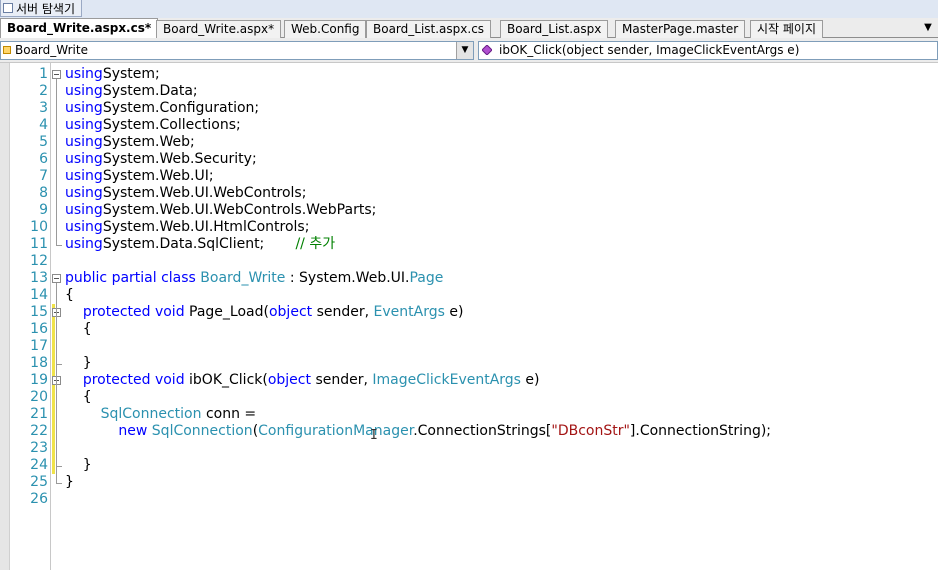  I want to click on code-line: 18 }, so click(469, 363).